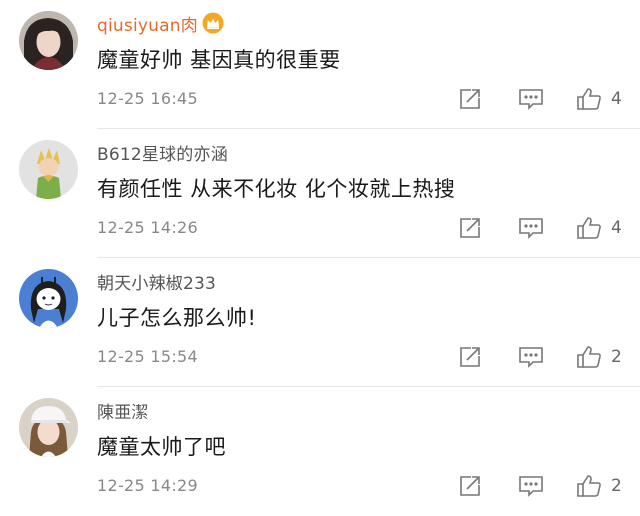 The image size is (640, 516). I want to click on comment-time: 12-25 14:29, so click(147, 485).